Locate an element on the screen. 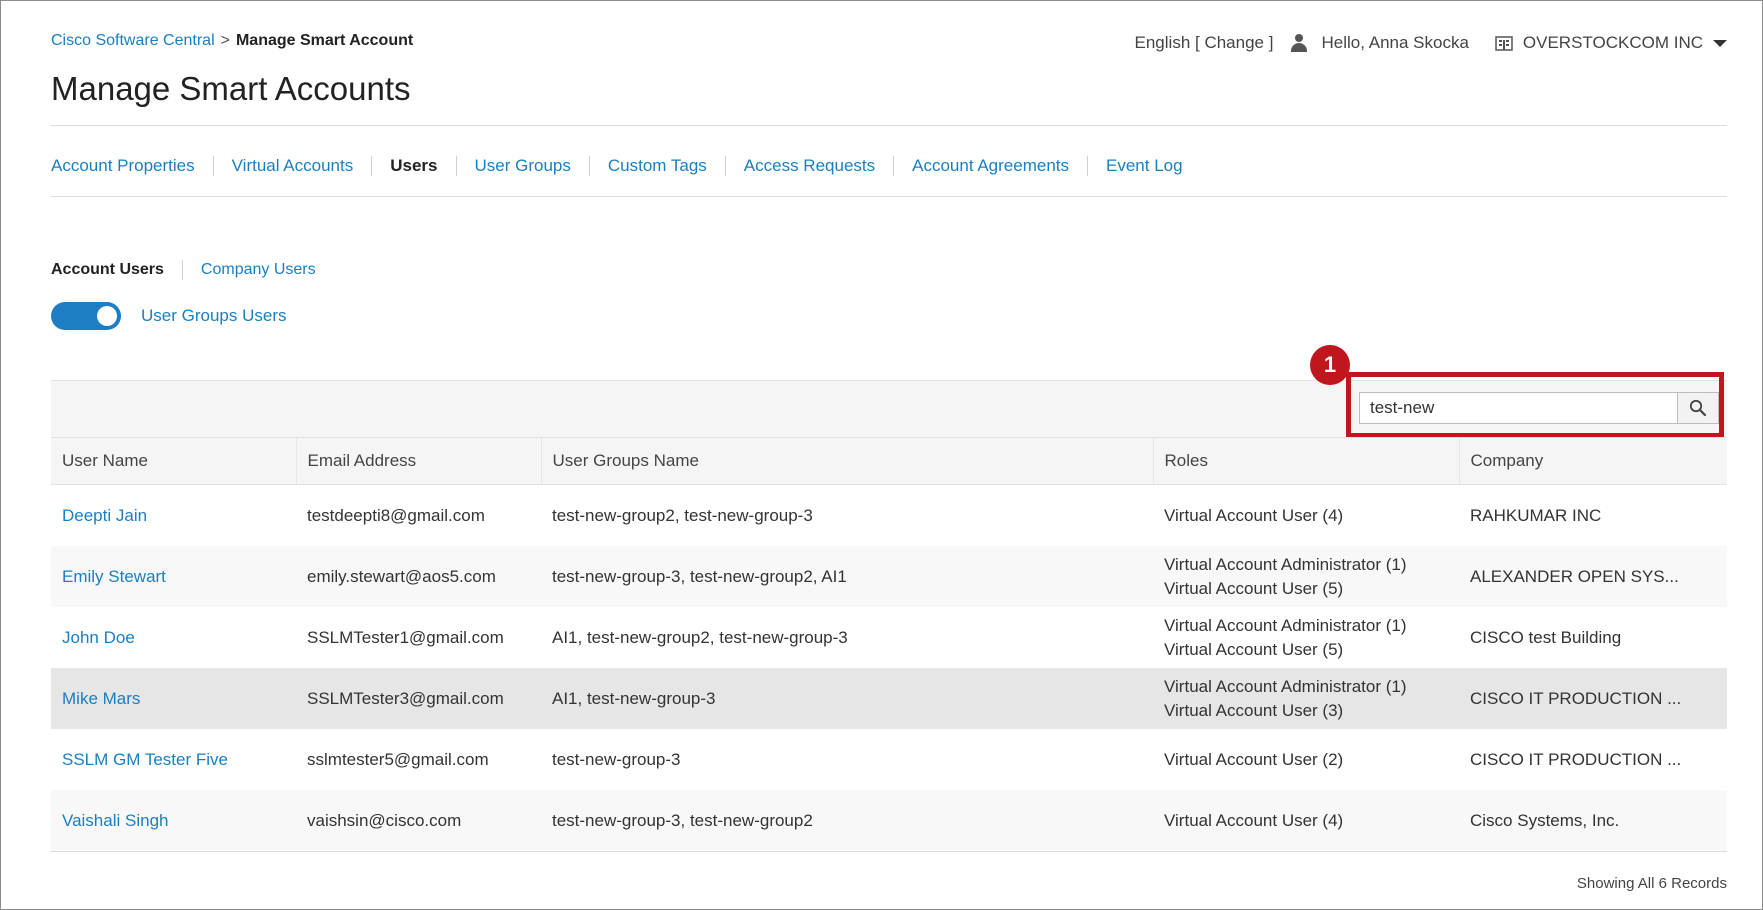  column-header-roles: Roles is located at coordinates (1305, 461).